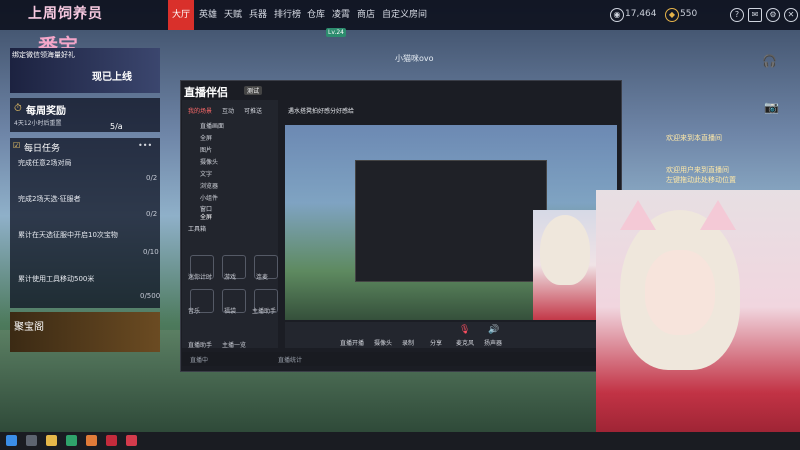 The width and height of the screenshot is (800, 450). I want to click on search-icon, so click(31, 440).